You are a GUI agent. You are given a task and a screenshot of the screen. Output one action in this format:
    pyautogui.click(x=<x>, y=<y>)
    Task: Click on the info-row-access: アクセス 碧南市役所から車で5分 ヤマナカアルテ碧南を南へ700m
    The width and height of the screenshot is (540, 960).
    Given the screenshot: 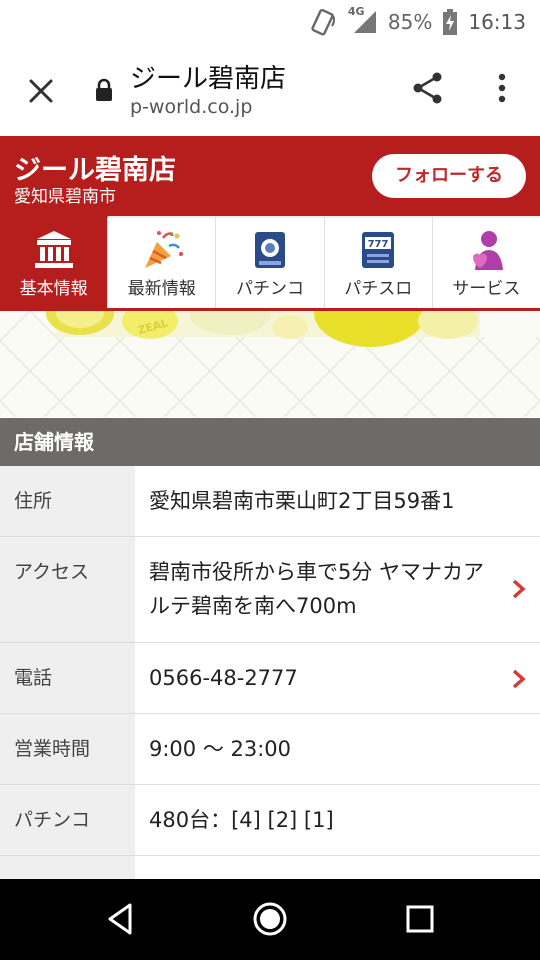 What is the action you would take?
    pyautogui.click(x=270, y=590)
    